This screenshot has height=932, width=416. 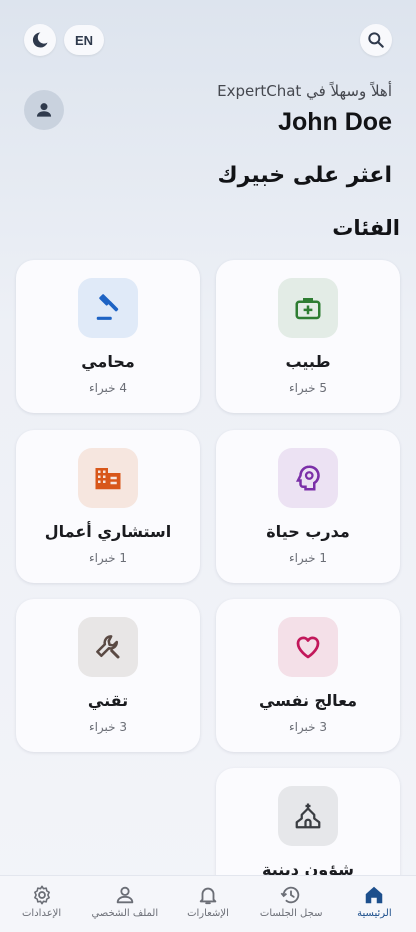 I want to click on category-count: 4 خبراء, so click(x=108, y=388).